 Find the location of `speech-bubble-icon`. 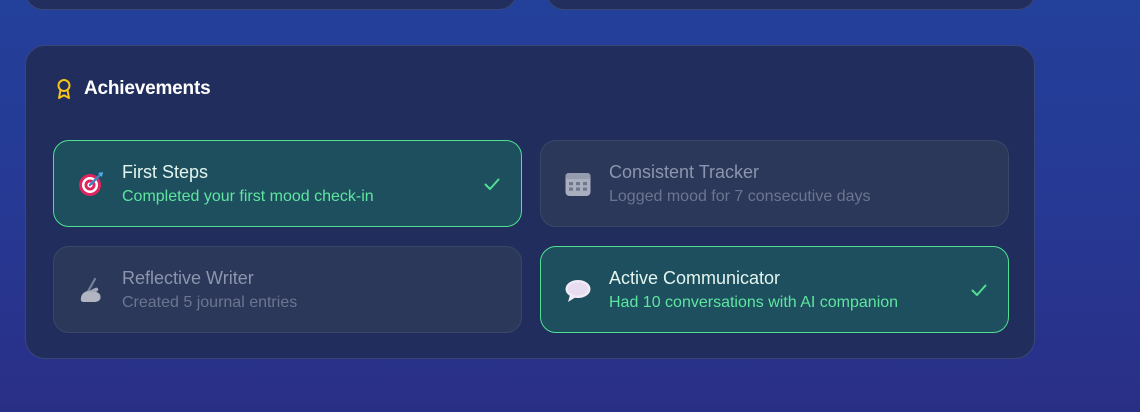

speech-bubble-icon is located at coordinates (578, 290).